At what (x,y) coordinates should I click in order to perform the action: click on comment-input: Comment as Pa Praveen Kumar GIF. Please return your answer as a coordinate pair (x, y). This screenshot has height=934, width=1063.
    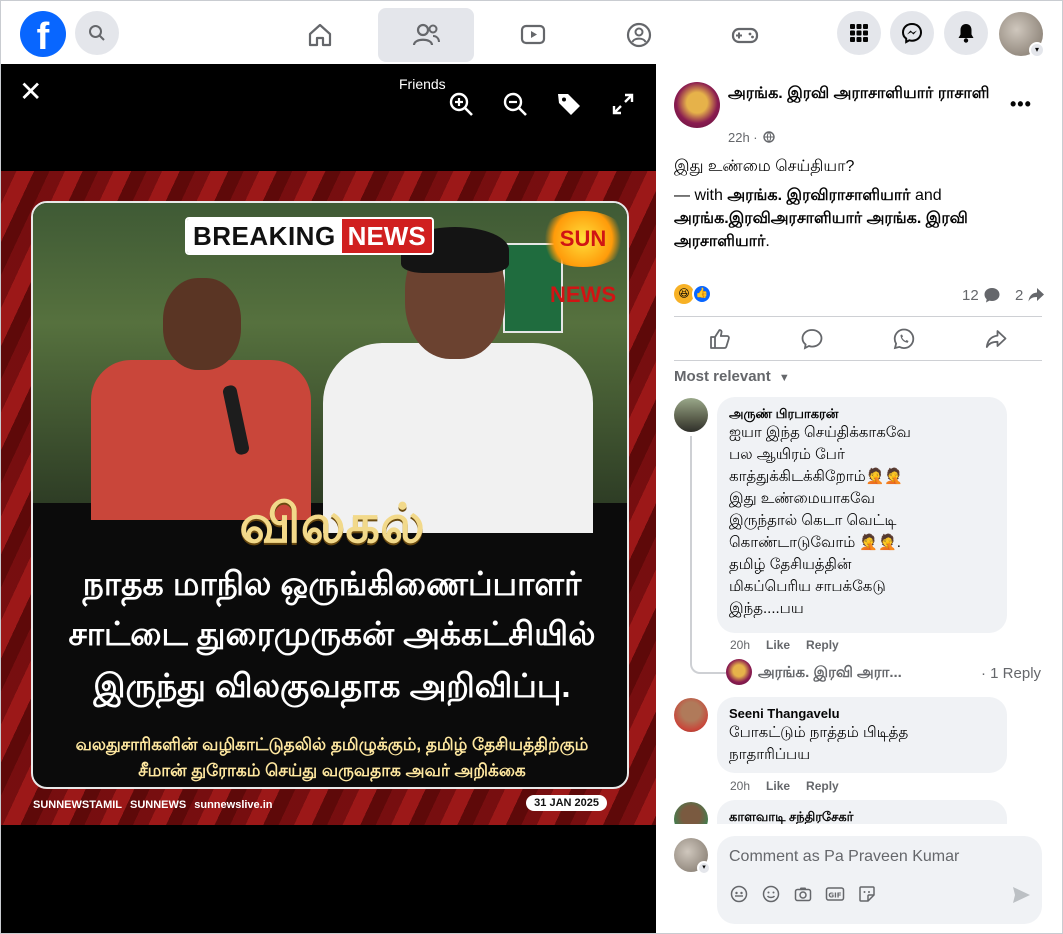
    Looking at the image, I should click on (879, 880).